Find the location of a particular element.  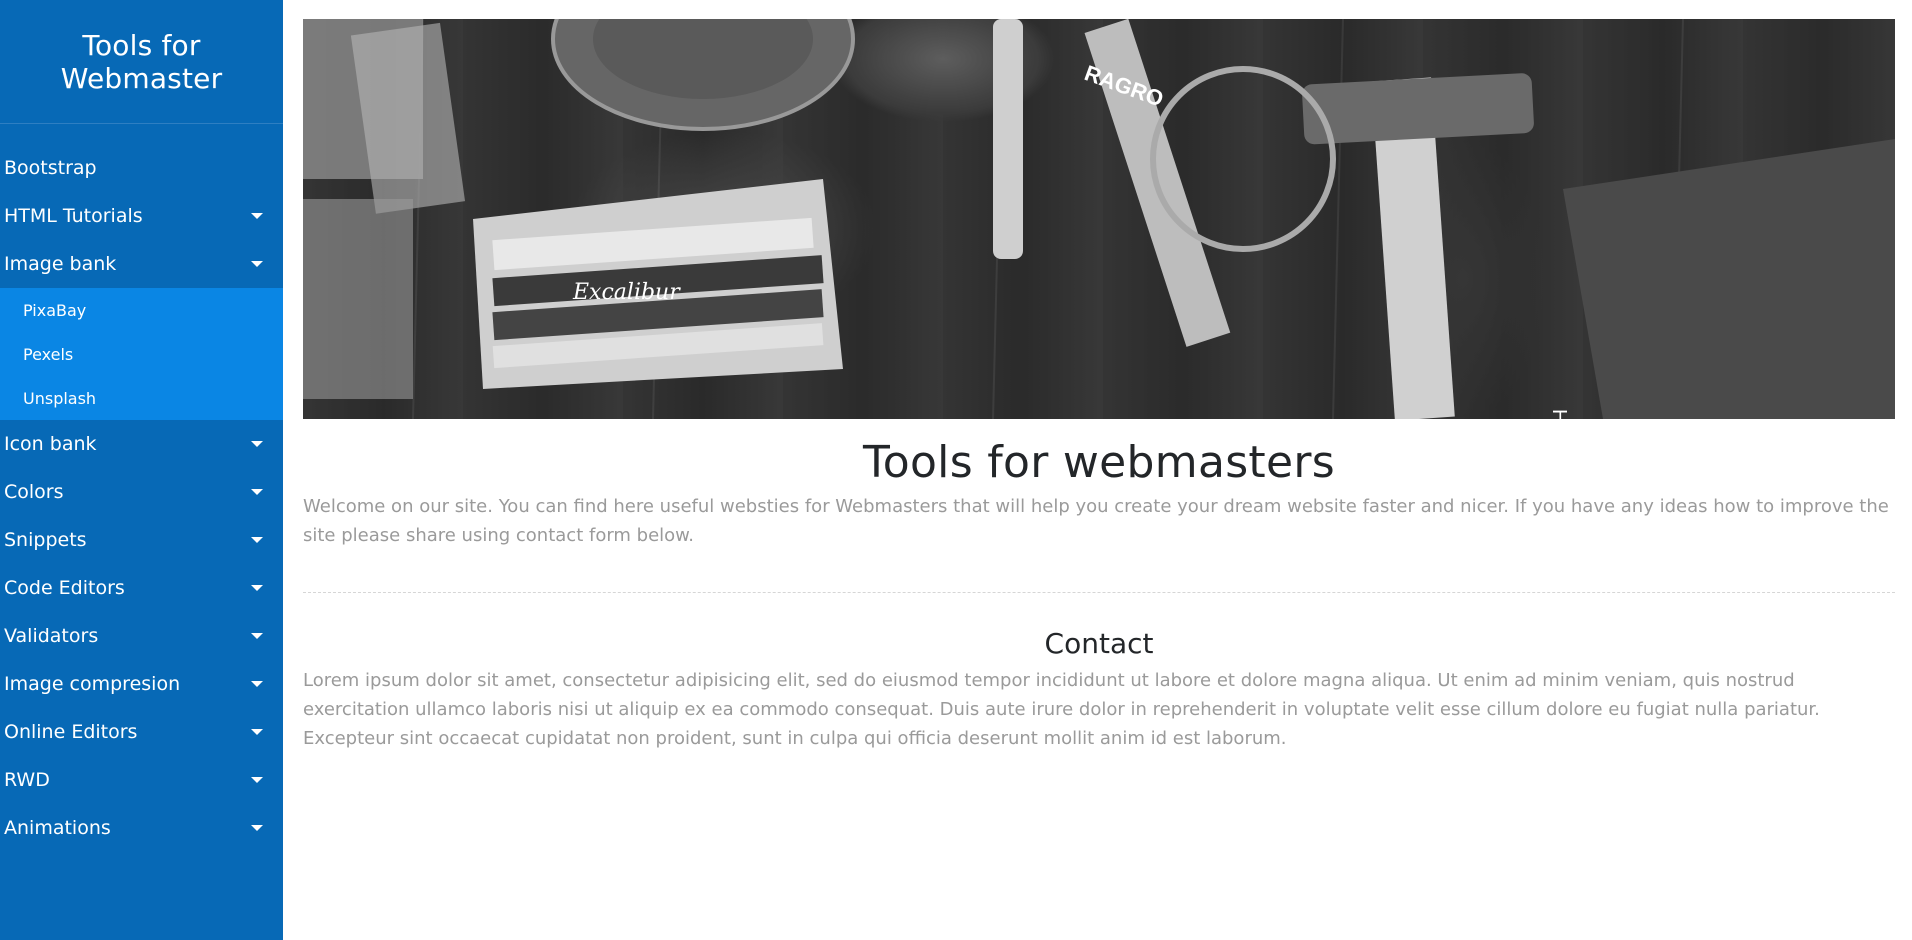

image-bank-submenu: PixaBay Pexels Unsplash is located at coordinates (141, 354).